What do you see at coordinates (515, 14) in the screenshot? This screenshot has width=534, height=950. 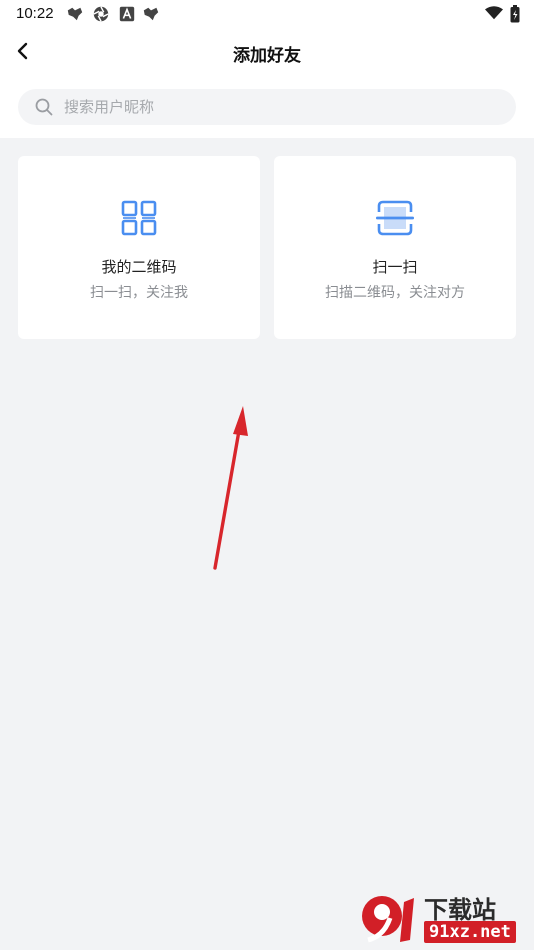 I see `battery-icon` at bounding box center [515, 14].